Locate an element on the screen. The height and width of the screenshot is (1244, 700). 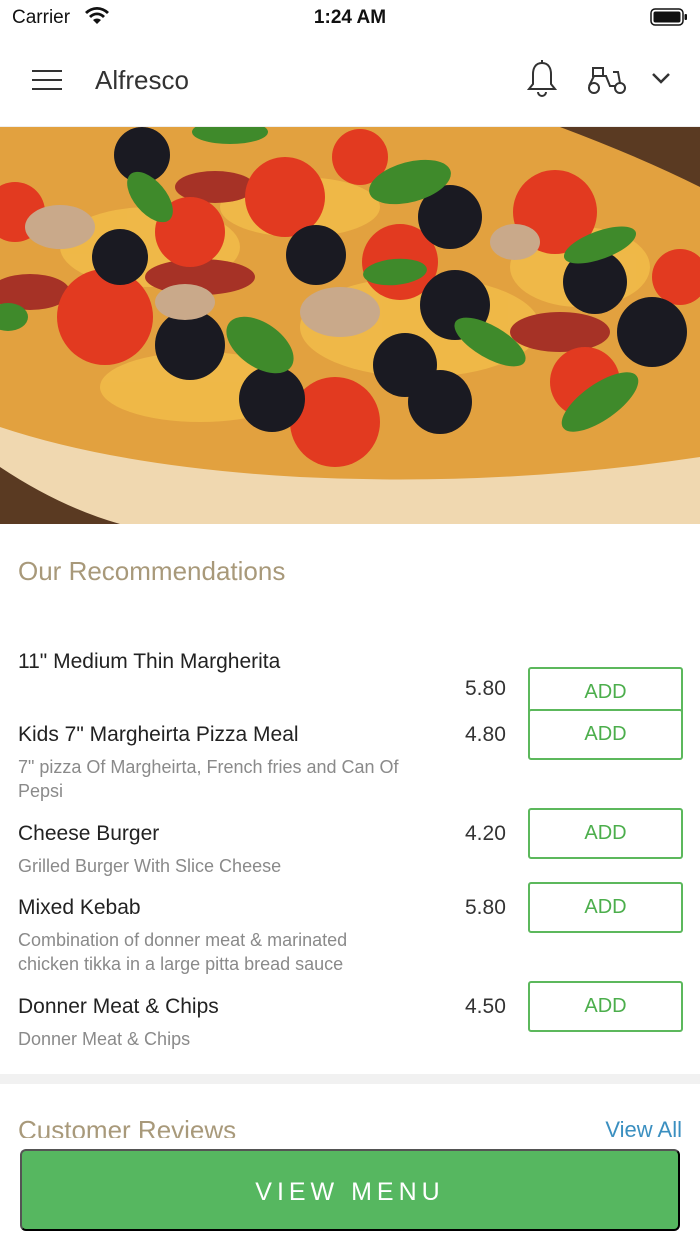
view-menu-button: VIEW MENU is located at coordinates (350, 1190).